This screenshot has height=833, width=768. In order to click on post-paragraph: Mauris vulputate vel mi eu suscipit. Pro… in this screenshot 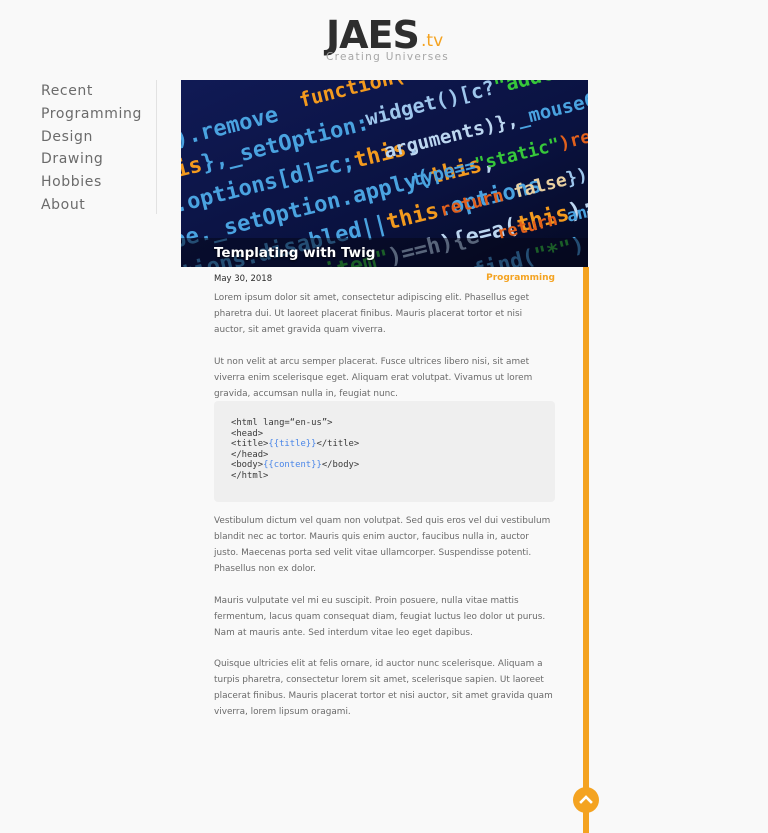, I will do `click(380, 617)`.